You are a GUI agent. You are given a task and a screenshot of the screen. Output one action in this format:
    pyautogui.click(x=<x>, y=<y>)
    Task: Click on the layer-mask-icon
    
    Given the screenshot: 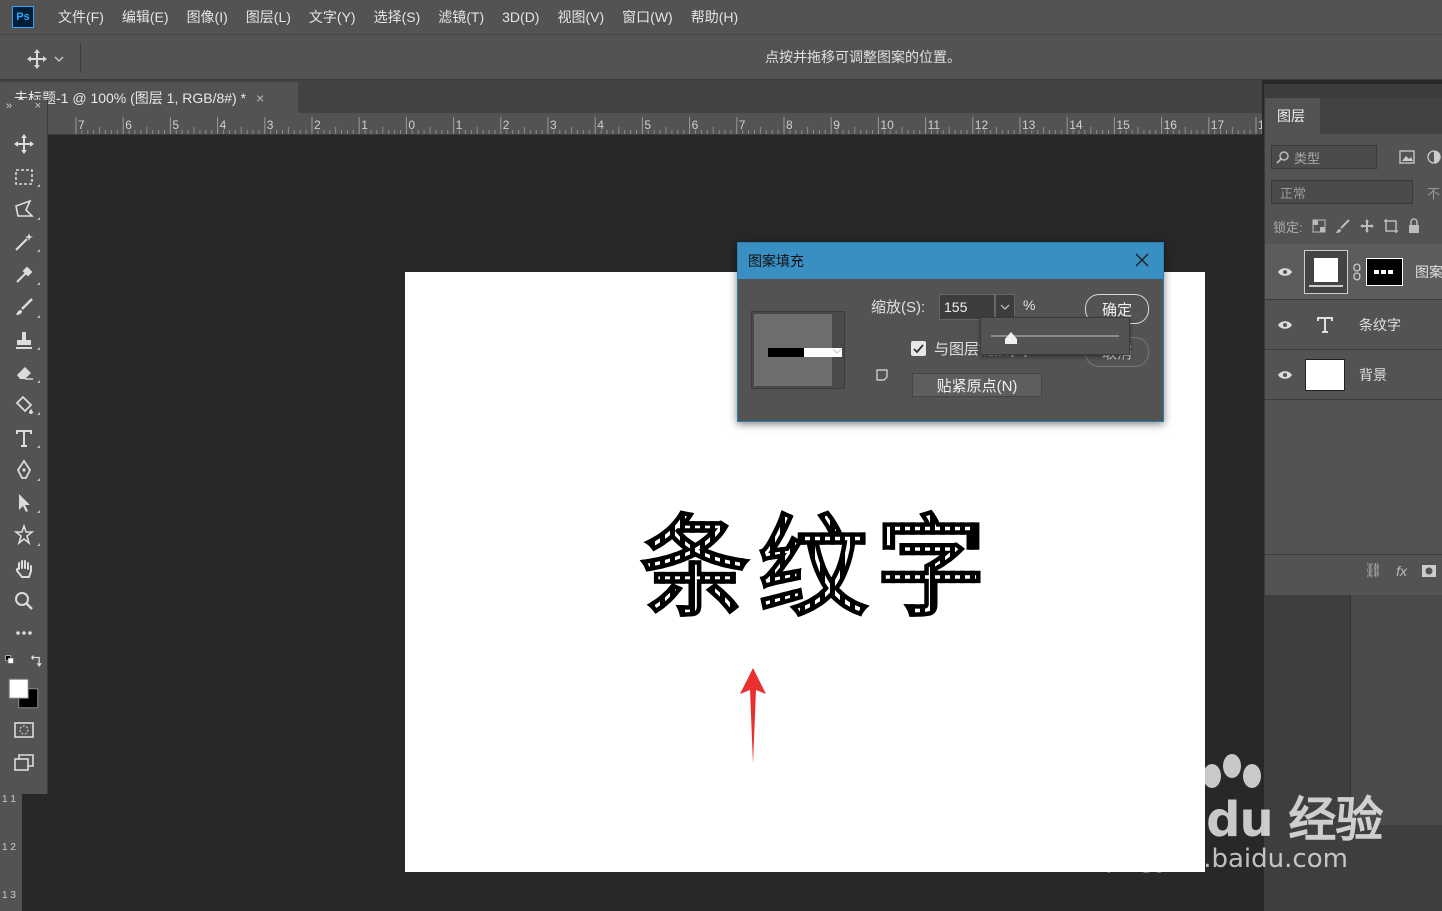 What is the action you would take?
    pyautogui.click(x=1429, y=571)
    